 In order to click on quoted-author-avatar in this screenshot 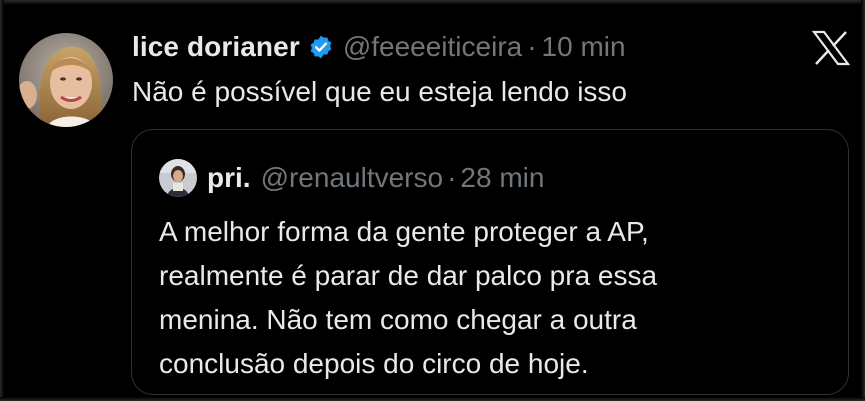, I will do `click(178, 178)`.